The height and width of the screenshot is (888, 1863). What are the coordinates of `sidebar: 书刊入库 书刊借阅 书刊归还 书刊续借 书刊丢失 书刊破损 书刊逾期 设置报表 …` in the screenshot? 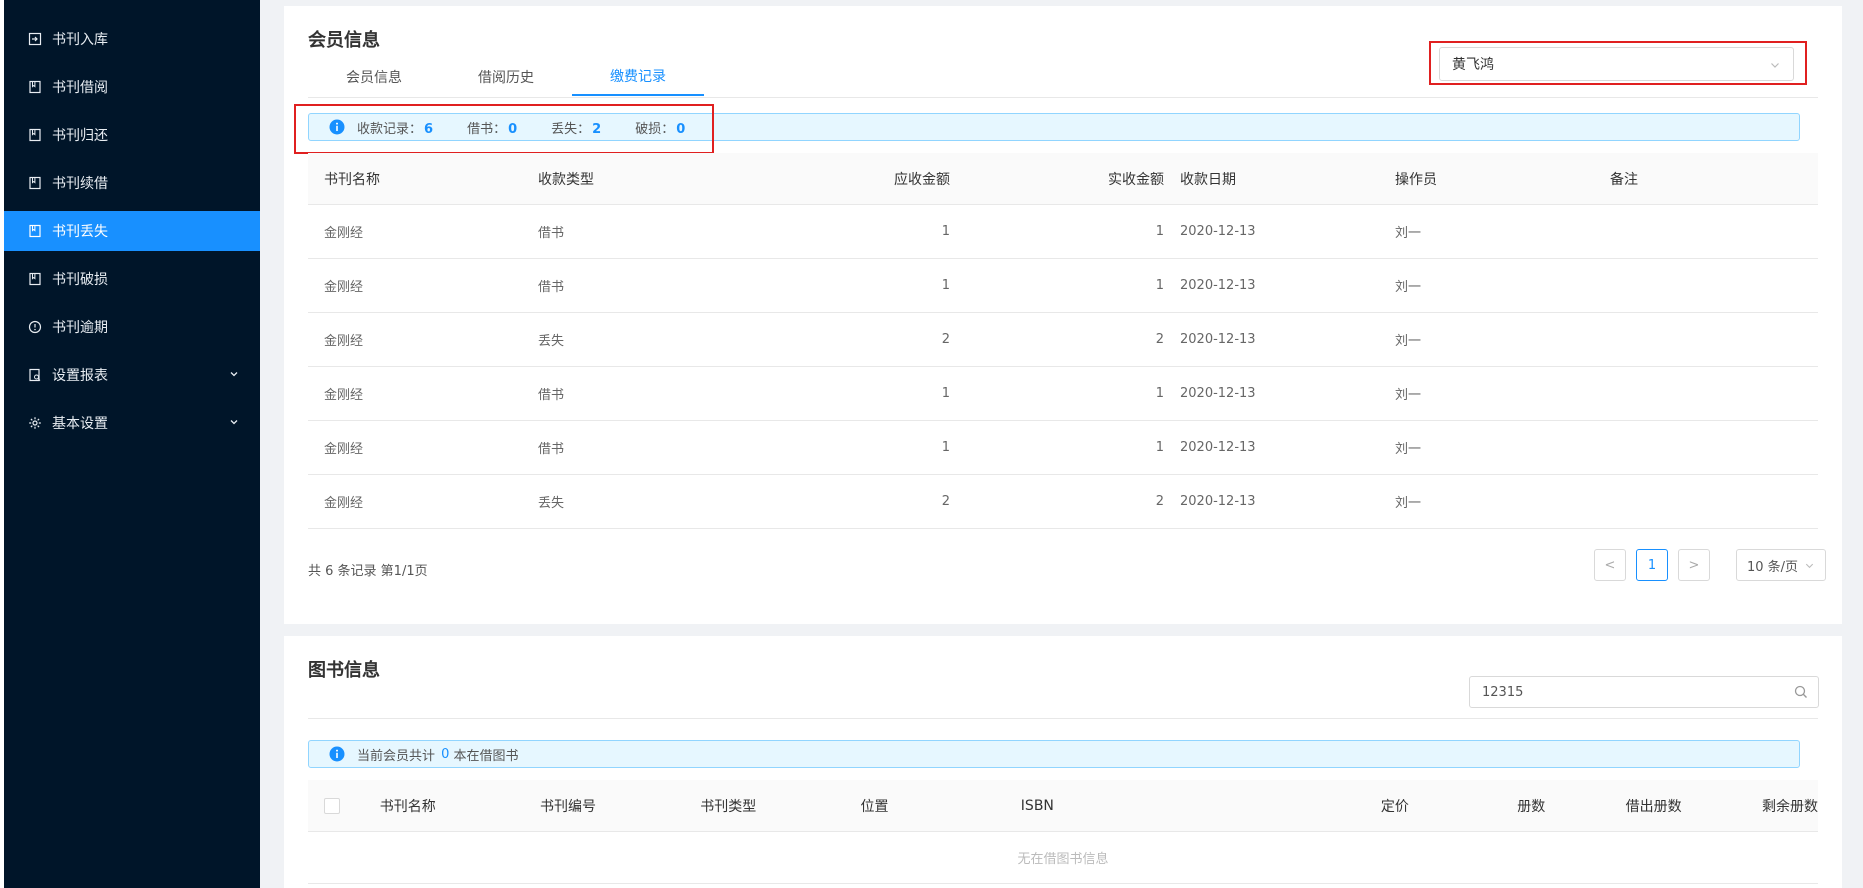 It's located at (130, 444).